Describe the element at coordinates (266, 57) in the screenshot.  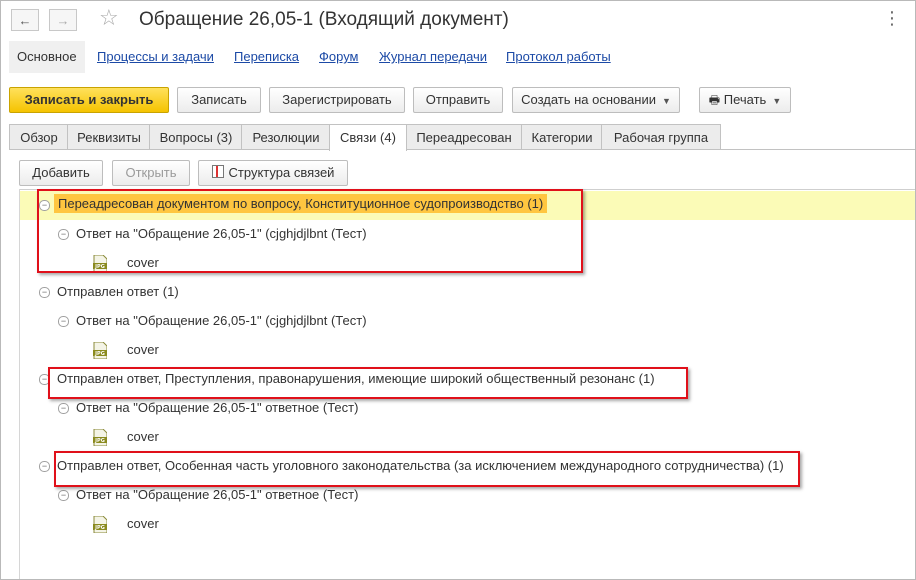
I see `toptab-correspondence: Переписка` at that location.